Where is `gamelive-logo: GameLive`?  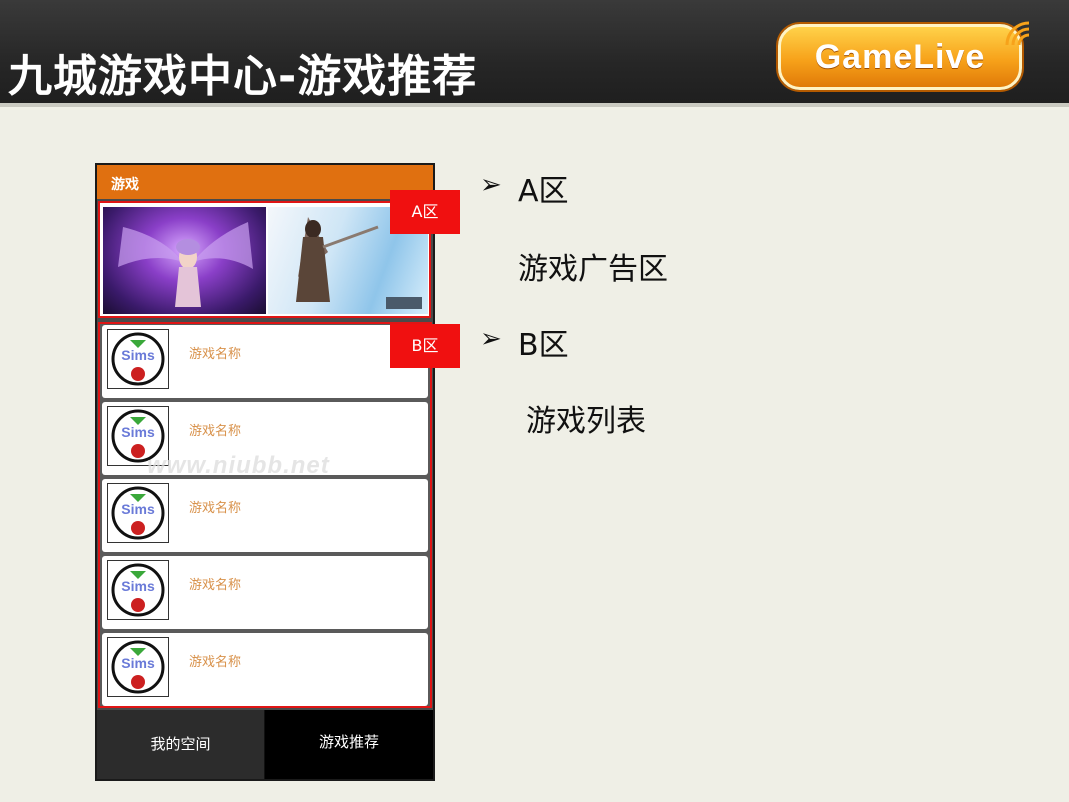 gamelive-logo: GameLive is located at coordinates (904, 55).